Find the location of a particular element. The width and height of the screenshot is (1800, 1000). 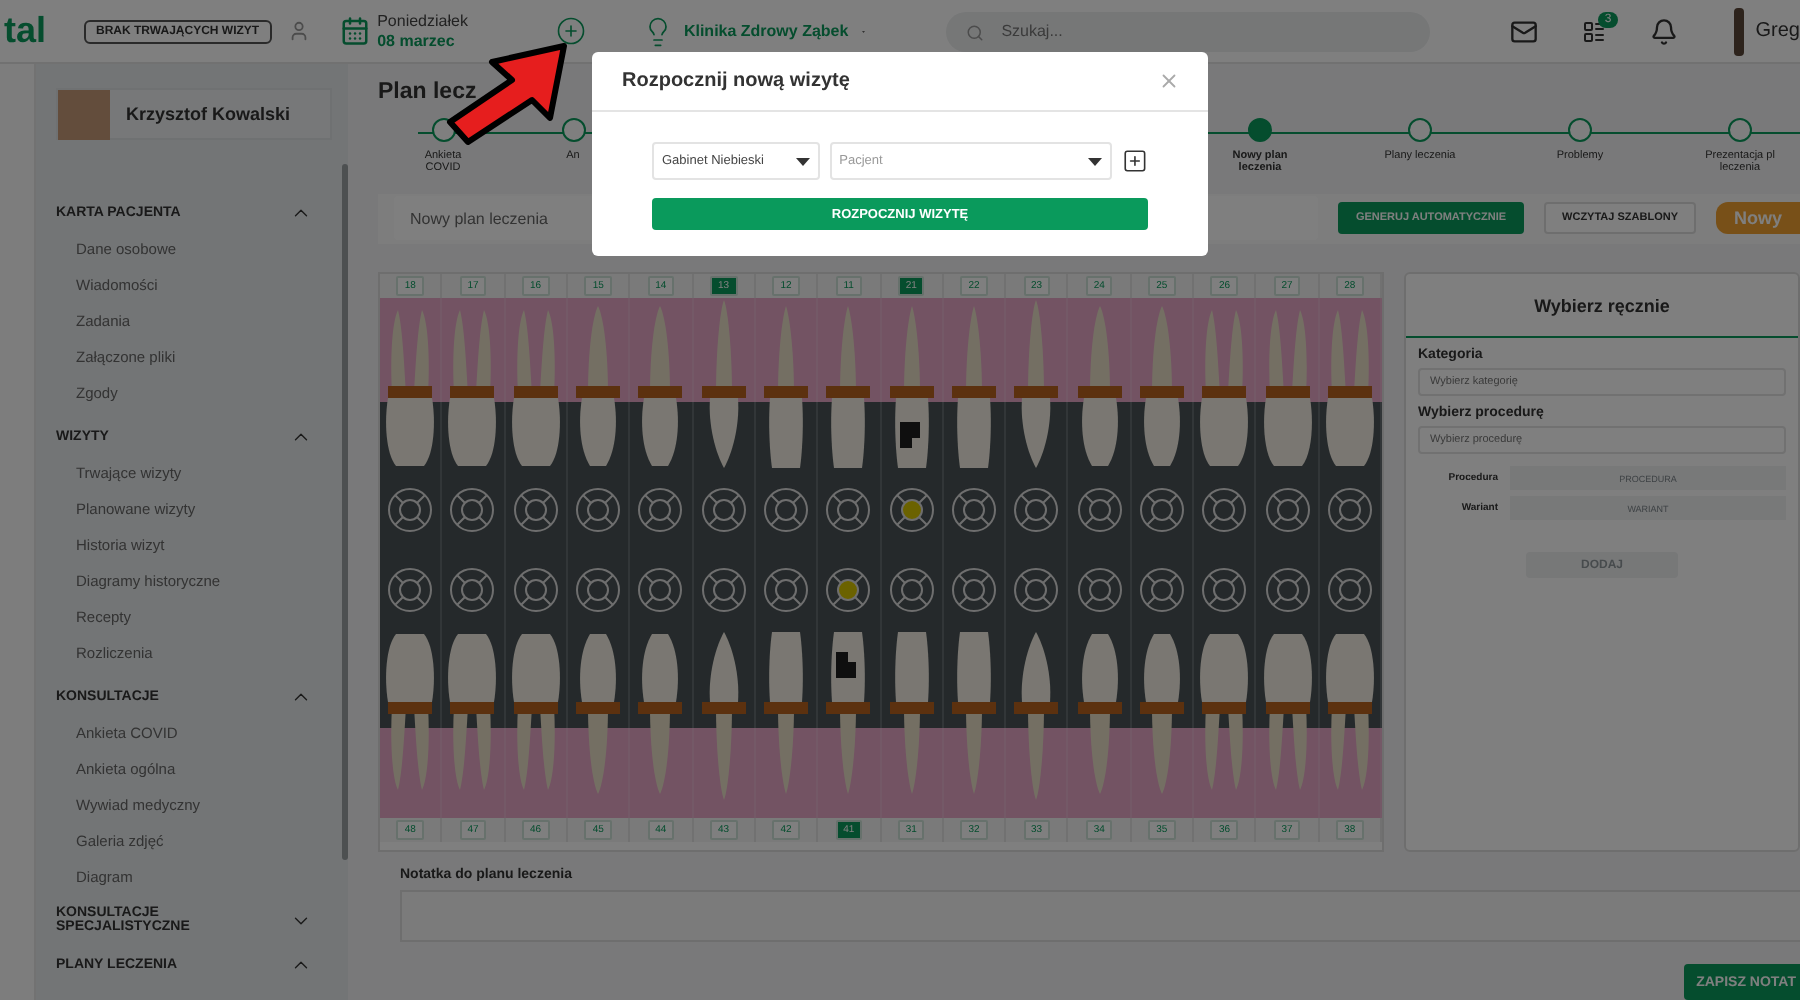

page-title: Plan lecz is located at coordinates (427, 94).